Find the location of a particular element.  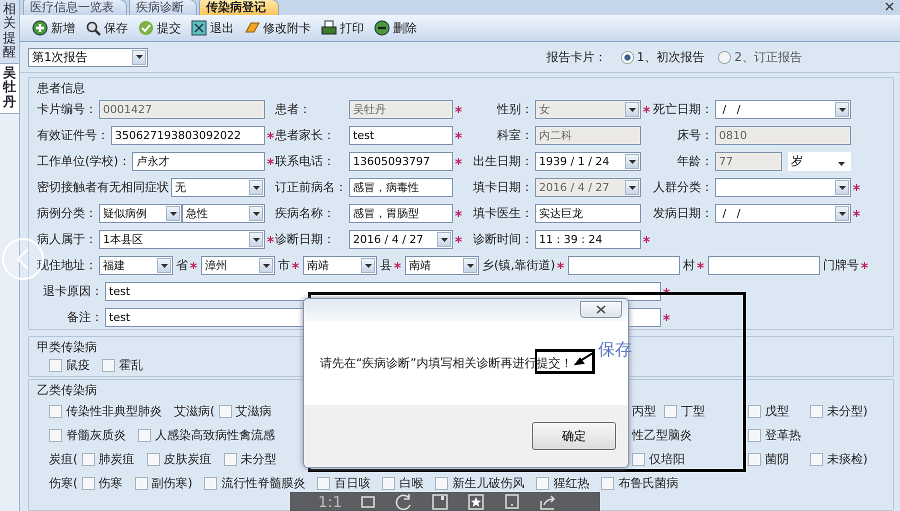

checkbox: 肺炭疽 is located at coordinates (108, 459).